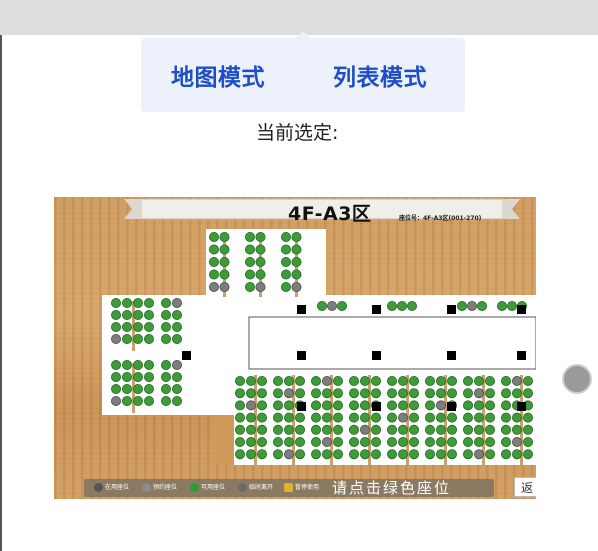 The width and height of the screenshot is (598, 551). I want to click on back-button: 返, so click(525, 487).